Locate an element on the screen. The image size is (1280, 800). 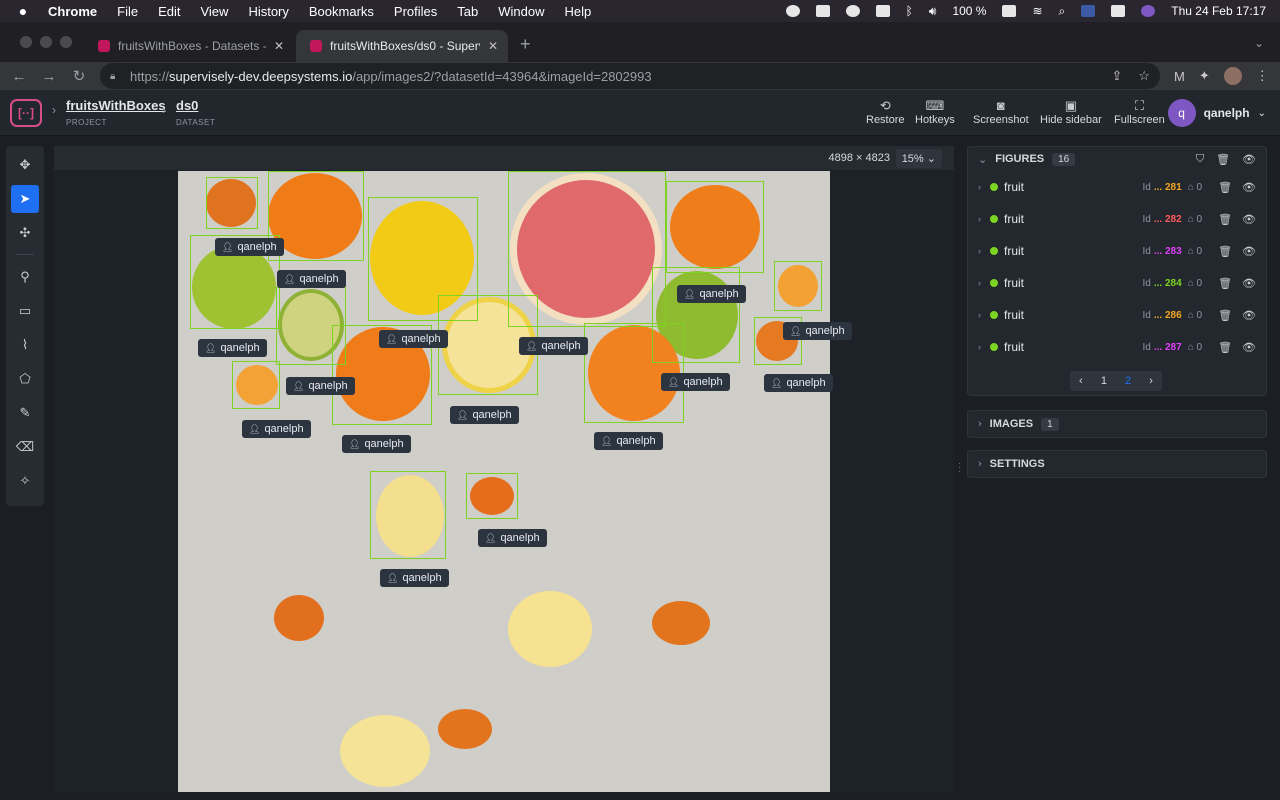
hotkeys-button: ⌨ Hotkeys is located at coordinates (935, 112).